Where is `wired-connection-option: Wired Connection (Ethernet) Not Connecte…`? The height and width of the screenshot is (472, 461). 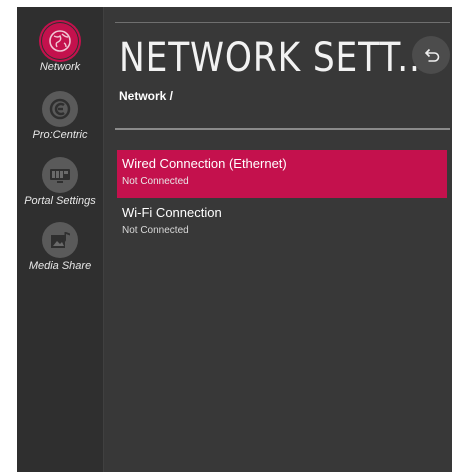
wired-connection-option: Wired Connection (Ethernet) Not Connecte… is located at coordinates (282, 174).